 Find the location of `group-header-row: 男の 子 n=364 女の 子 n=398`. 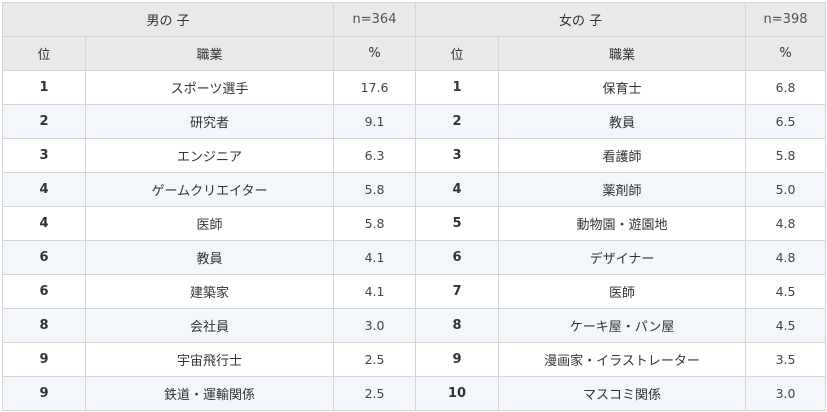

group-header-row: 男の 子 n=364 女の 子 n=398 is located at coordinates (414, 19).